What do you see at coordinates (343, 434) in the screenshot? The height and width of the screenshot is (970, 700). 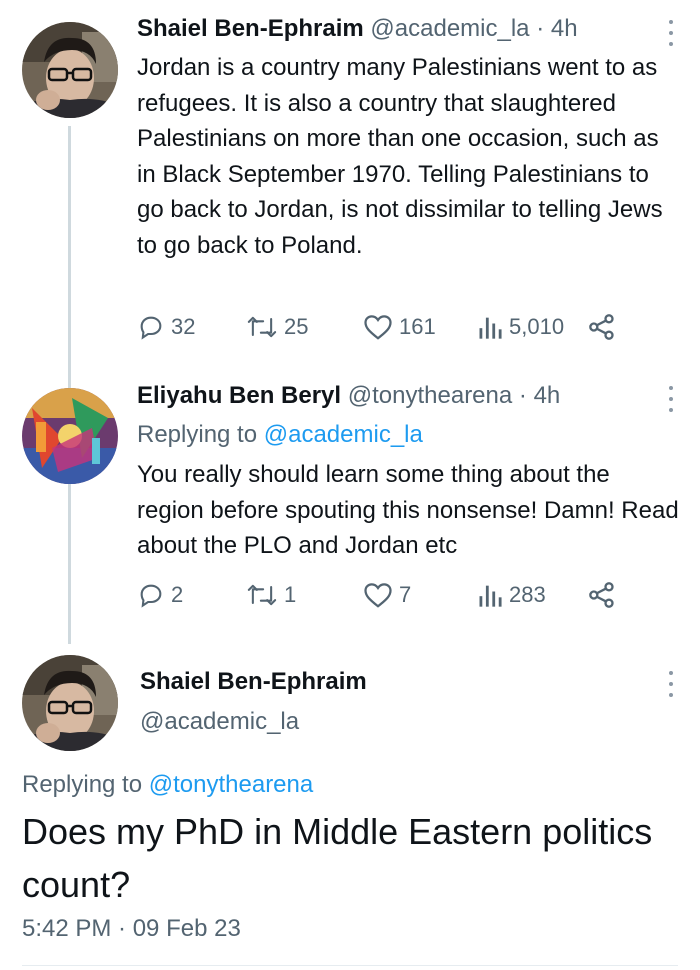 I see `replying-to-link: @academic_la` at bounding box center [343, 434].